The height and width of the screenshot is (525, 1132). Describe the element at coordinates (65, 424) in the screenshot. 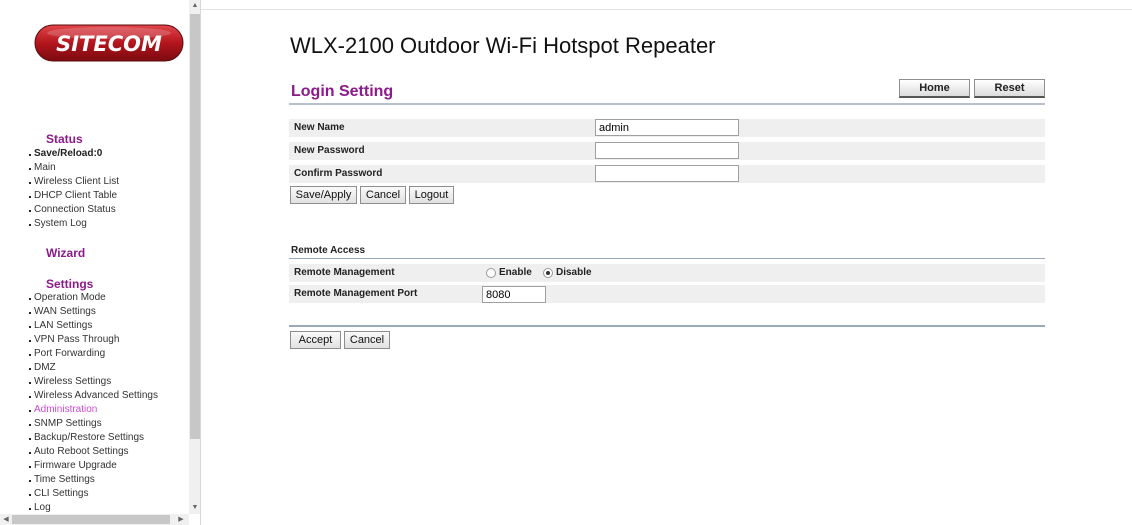

I see `nav-snmp-settings: SNMP Settings` at that location.